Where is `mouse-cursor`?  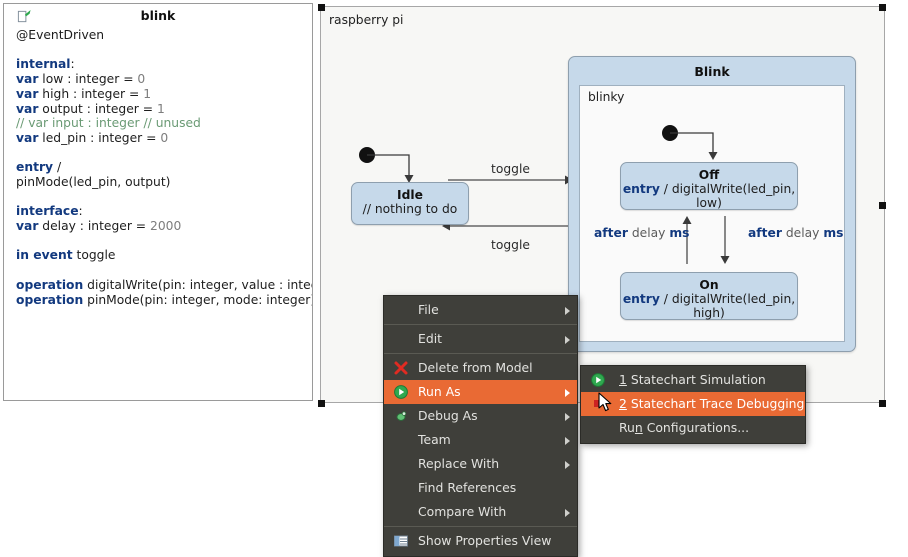 mouse-cursor is located at coordinates (605, 402).